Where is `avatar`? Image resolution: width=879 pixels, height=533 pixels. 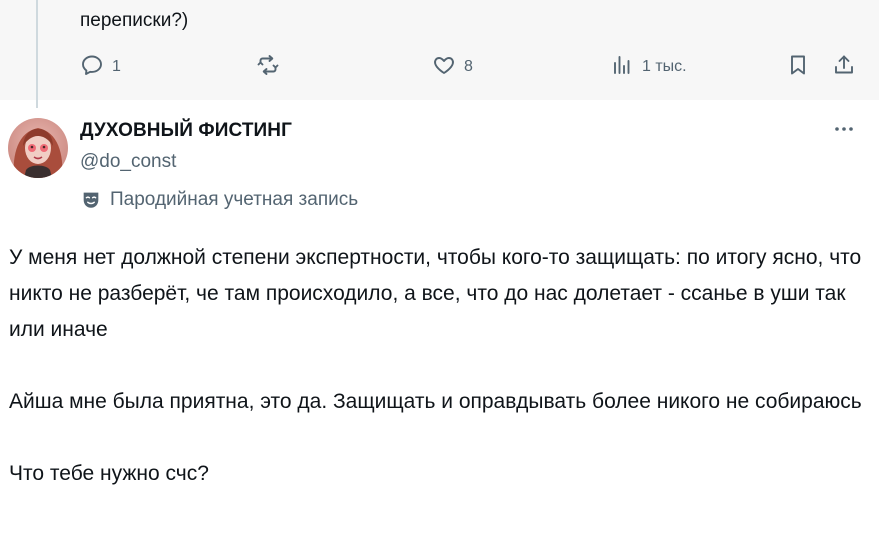
avatar is located at coordinates (38, 148).